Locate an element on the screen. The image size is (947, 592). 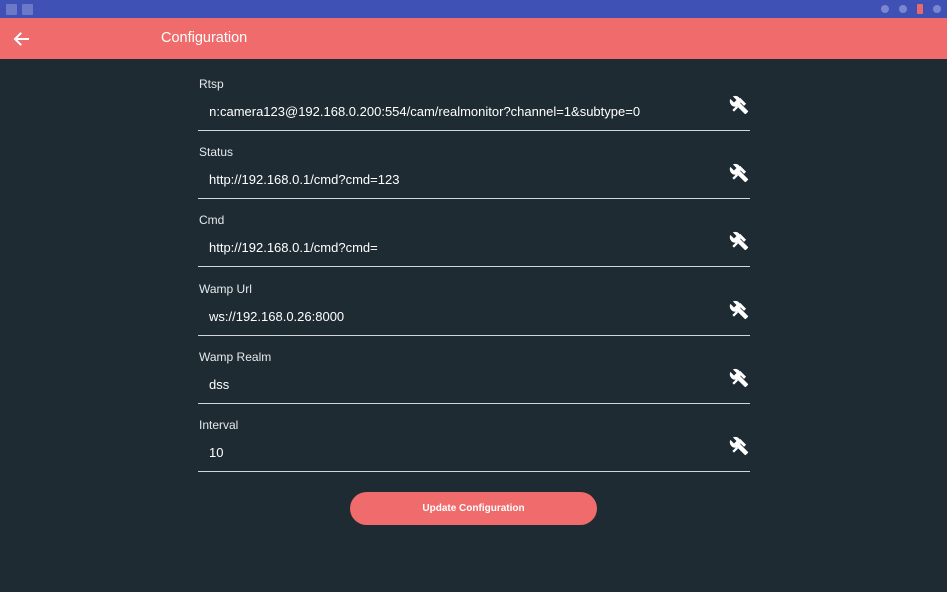
field-label-wamp-url: Wamp Url is located at coordinates (225, 289).